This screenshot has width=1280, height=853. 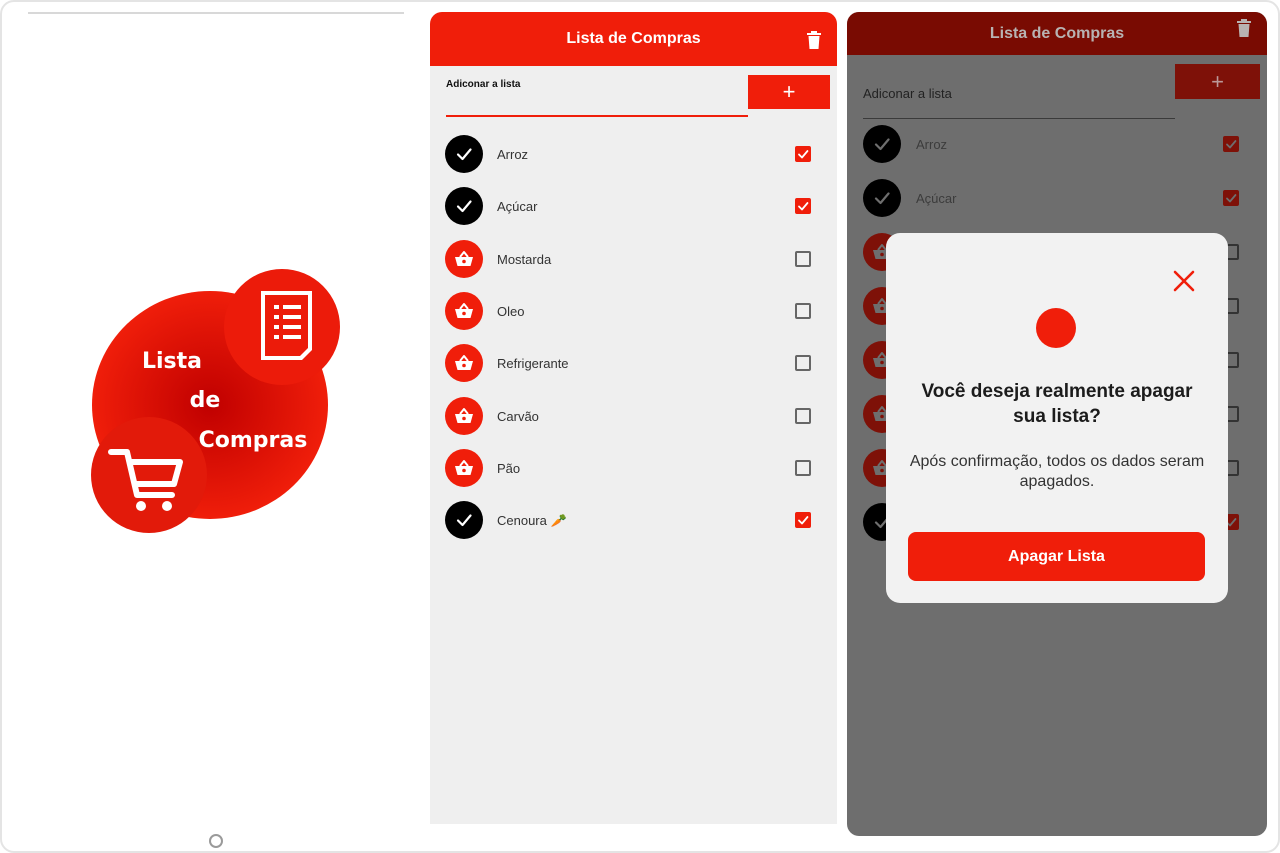 What do you see at coordinates (286, 325) in the screenshot?
I see `document-icon` at bounding box center [286, 325].